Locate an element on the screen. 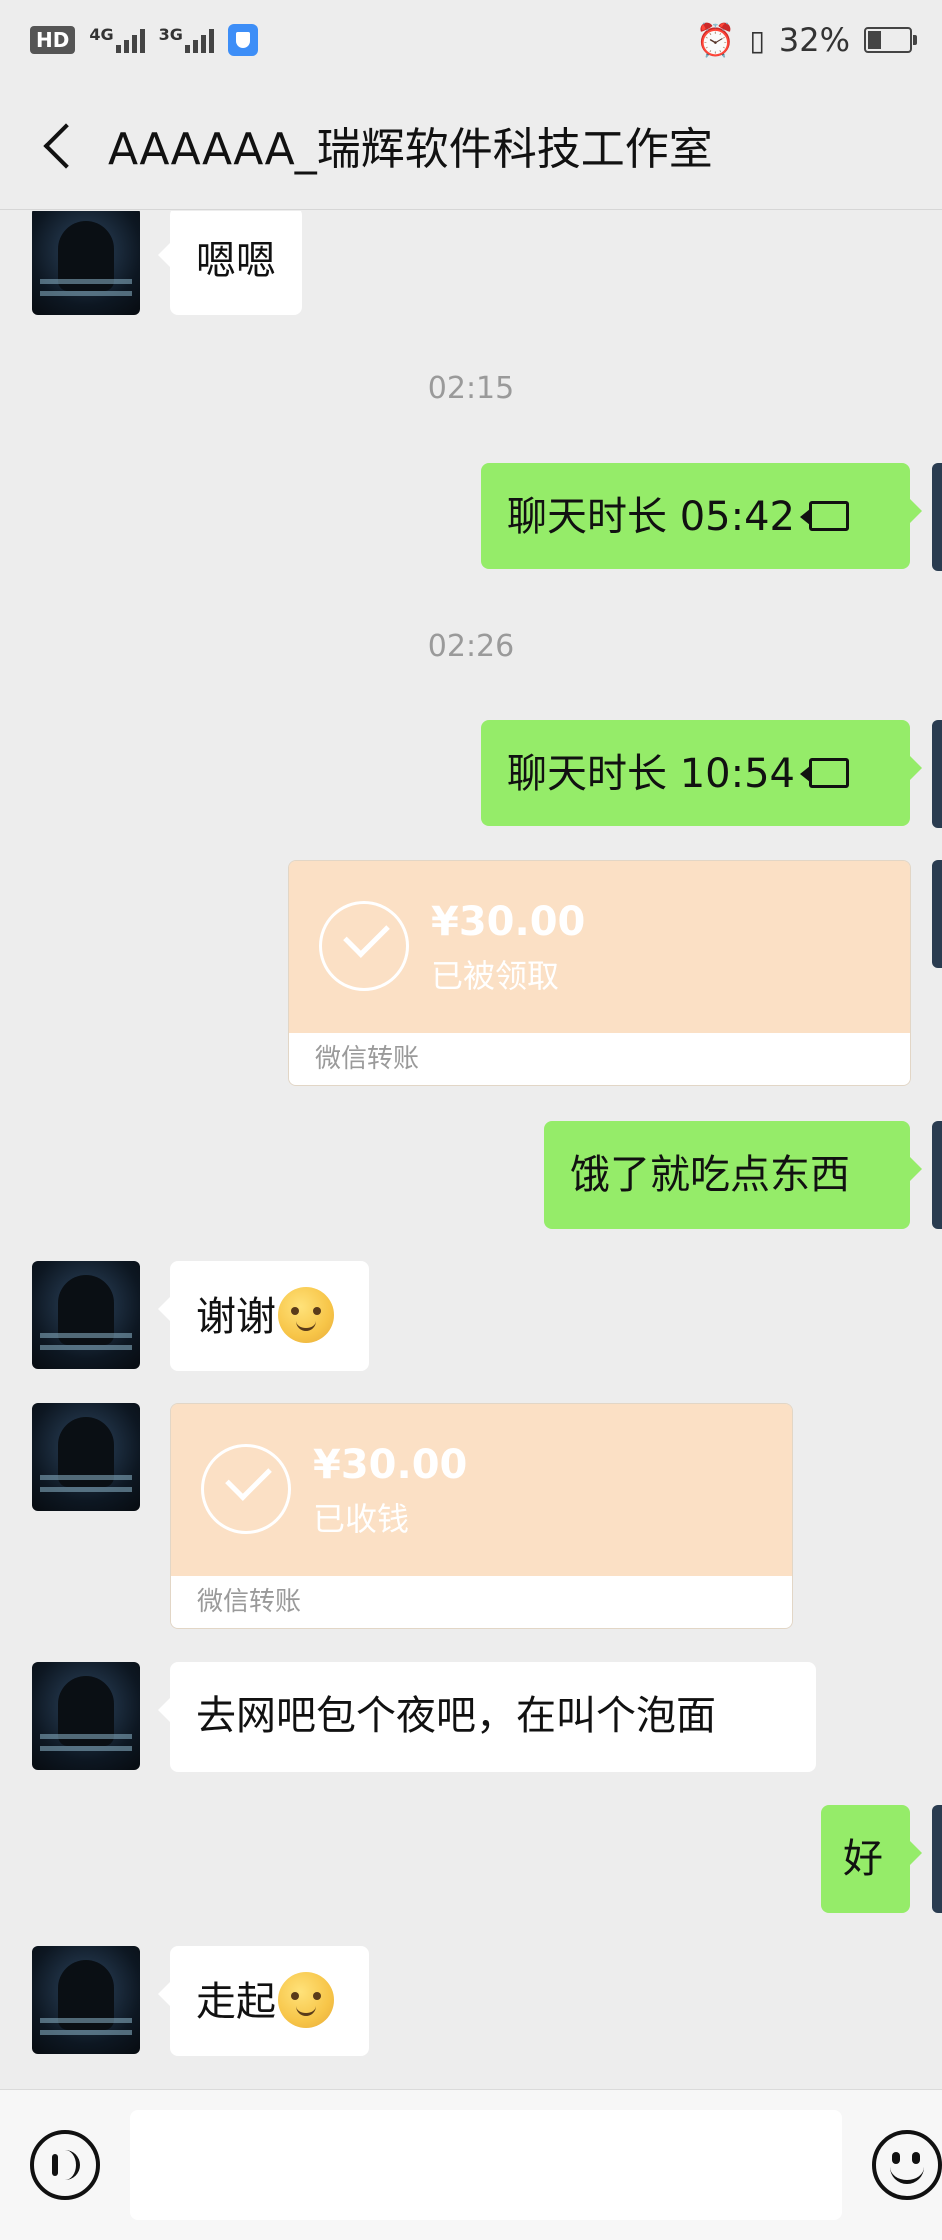 The image size is (942, 2240). battery-icon is located at coordinates (890, 40).